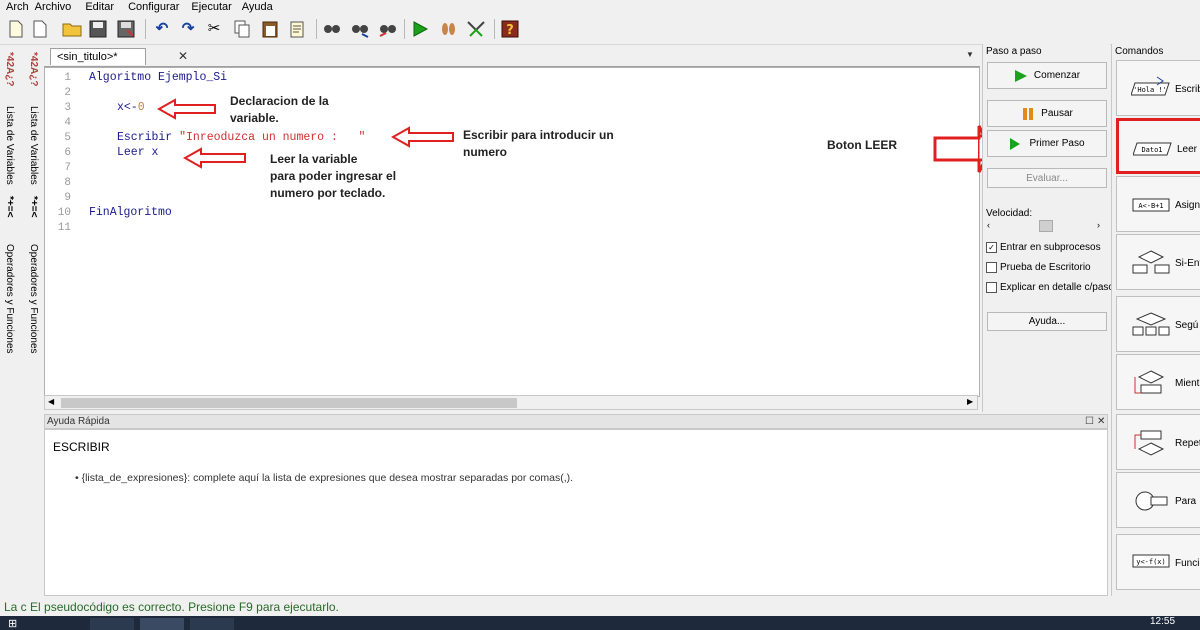 The height and width of the screenshot is (630, 1200). Describe the element at coordinates (12, 623) in the screenshot. I see `windows-start-icon: ⊞` at that location.